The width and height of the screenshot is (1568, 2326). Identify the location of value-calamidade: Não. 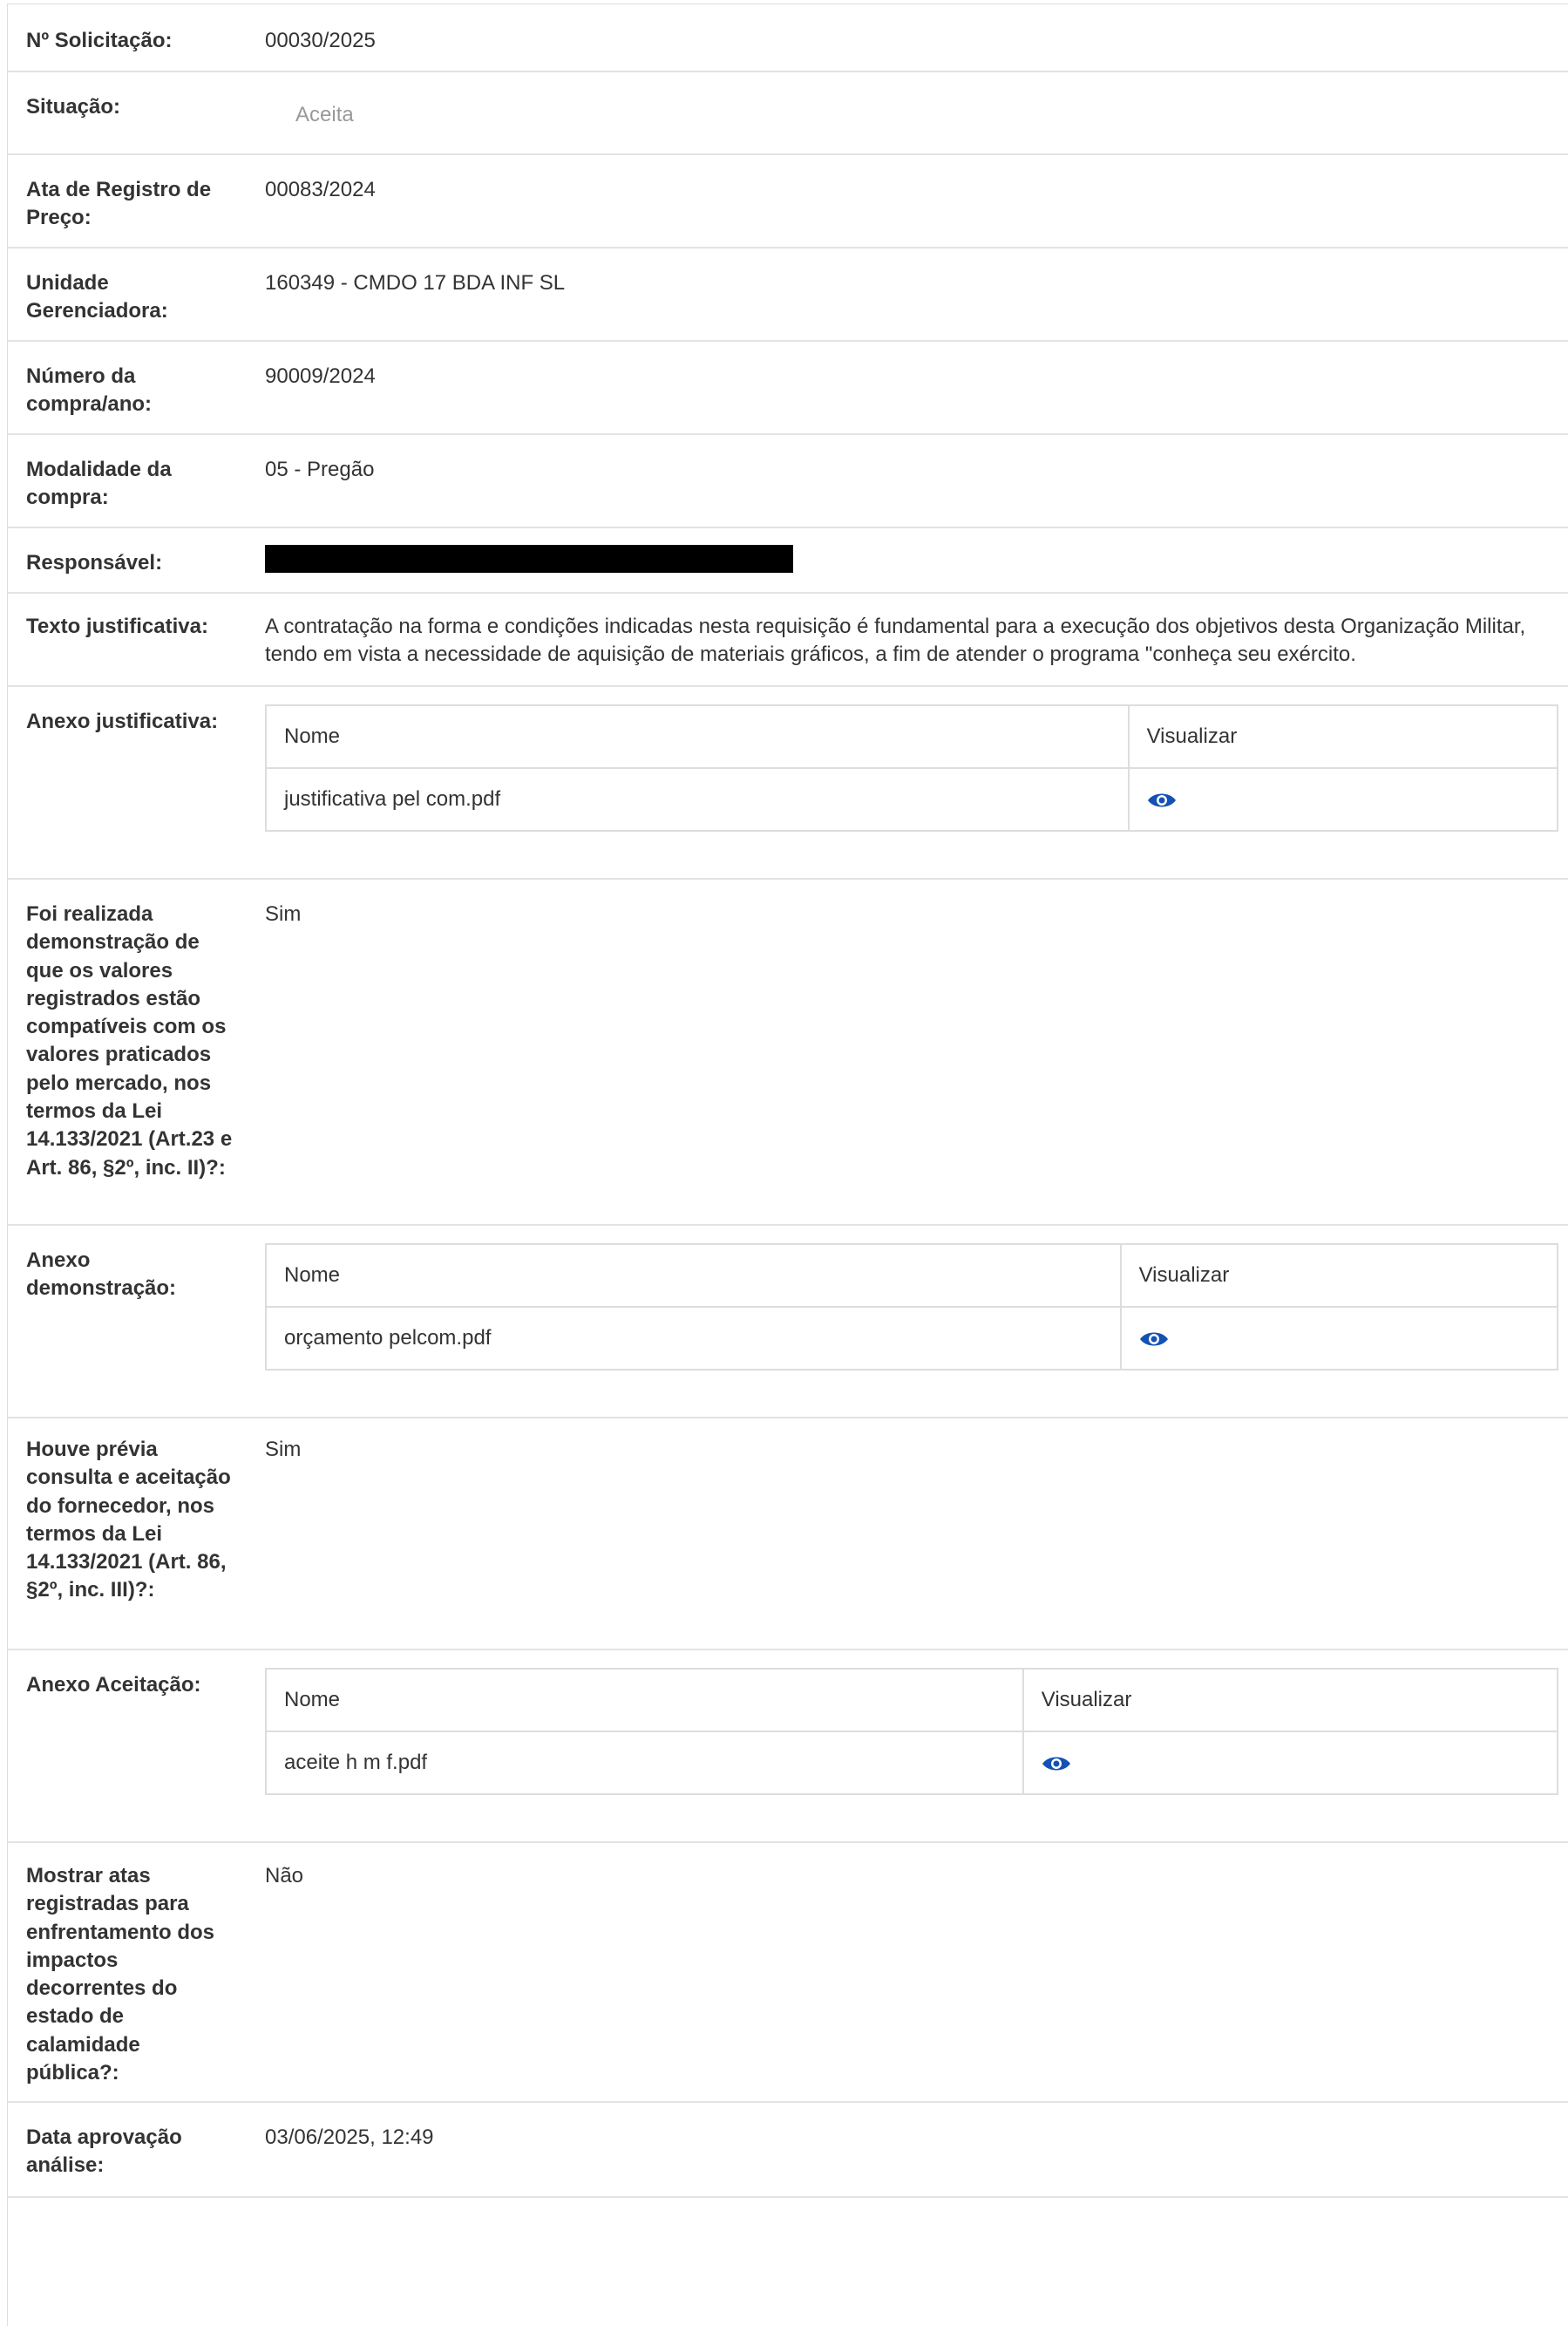
(284, 1875).